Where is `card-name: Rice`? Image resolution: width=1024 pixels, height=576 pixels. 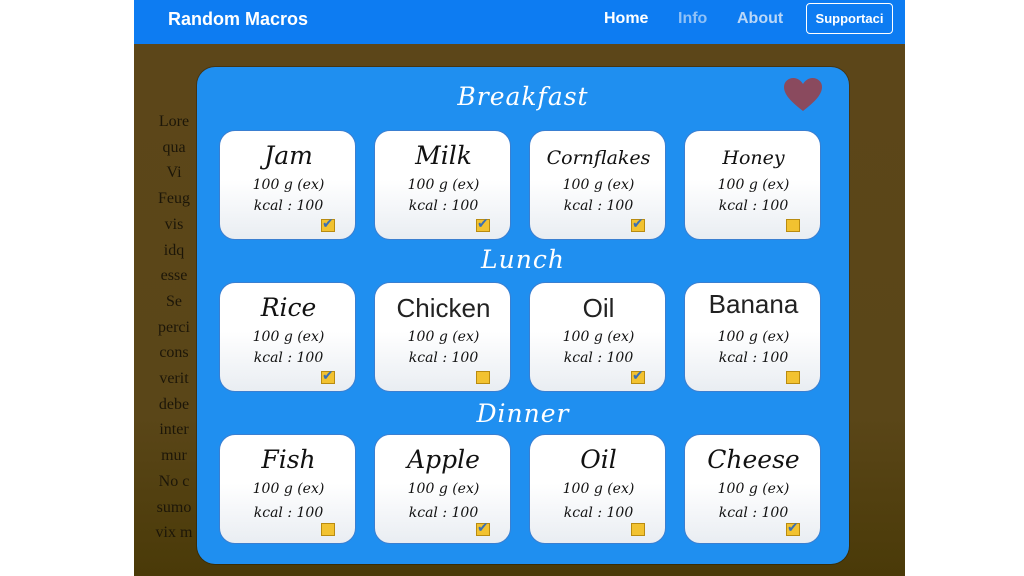 card-name: Rice is located at coordinates (288, 307).